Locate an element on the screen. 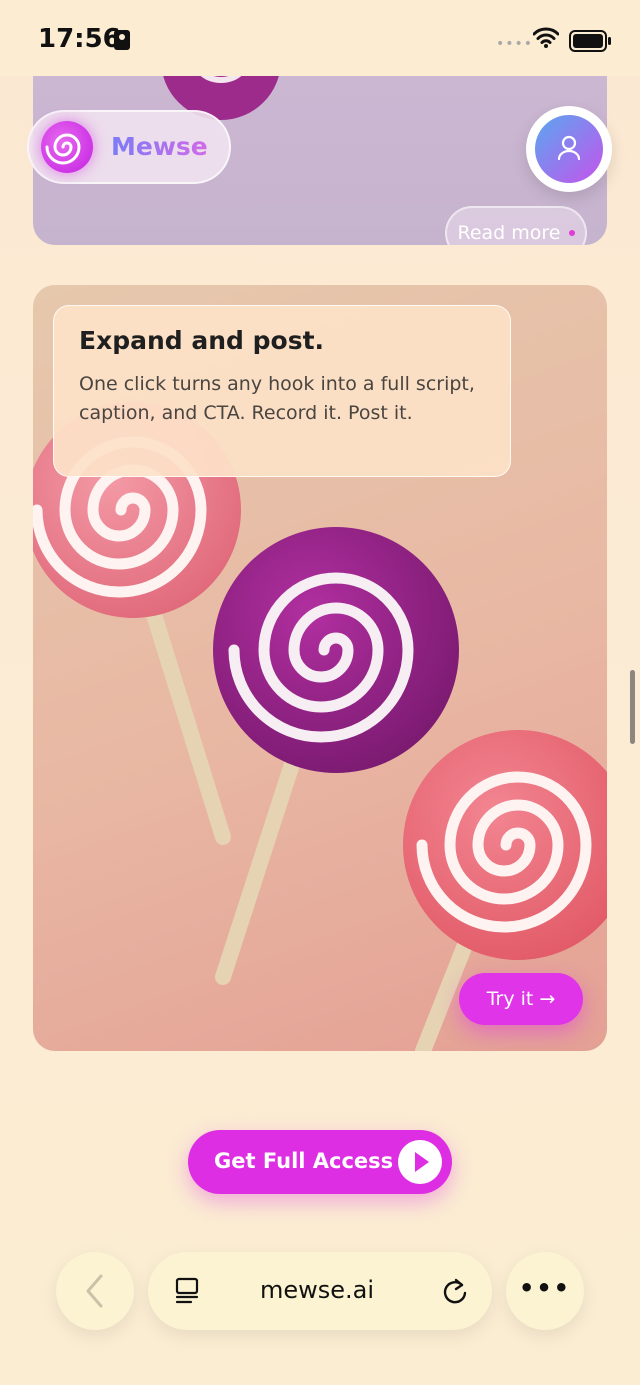  ellipsis-icon: ••• is located at coordinates (545, 1288).